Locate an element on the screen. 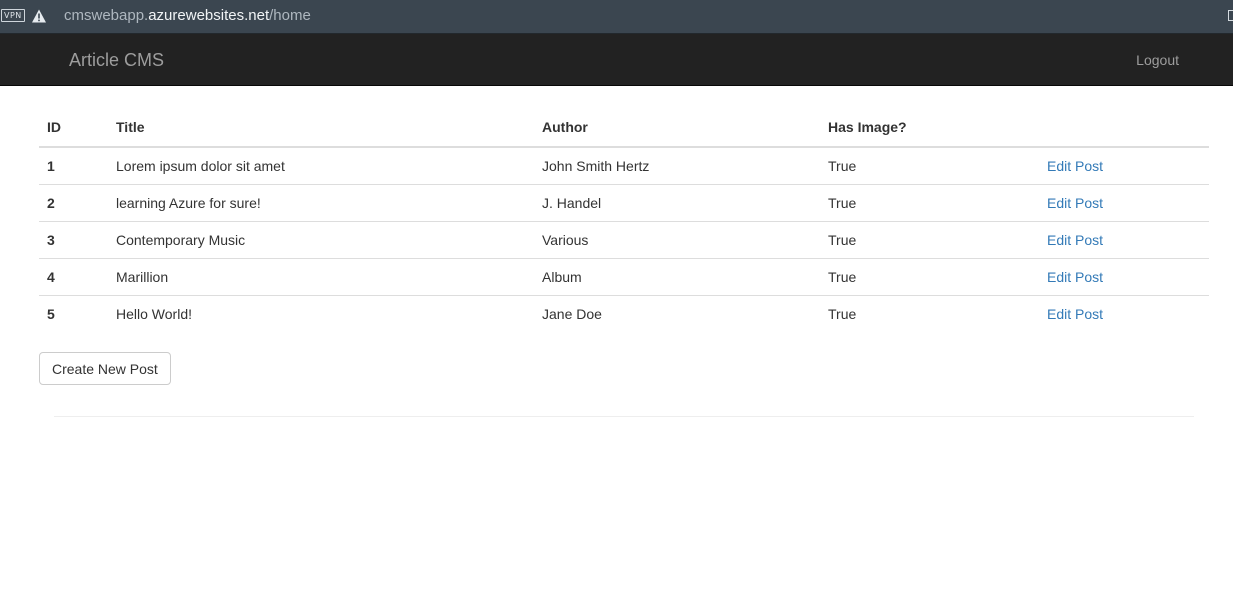 Image resolution: width=1233 pixels, height=608 pixels. post-id: 1 is located at coordinates (51, 166).